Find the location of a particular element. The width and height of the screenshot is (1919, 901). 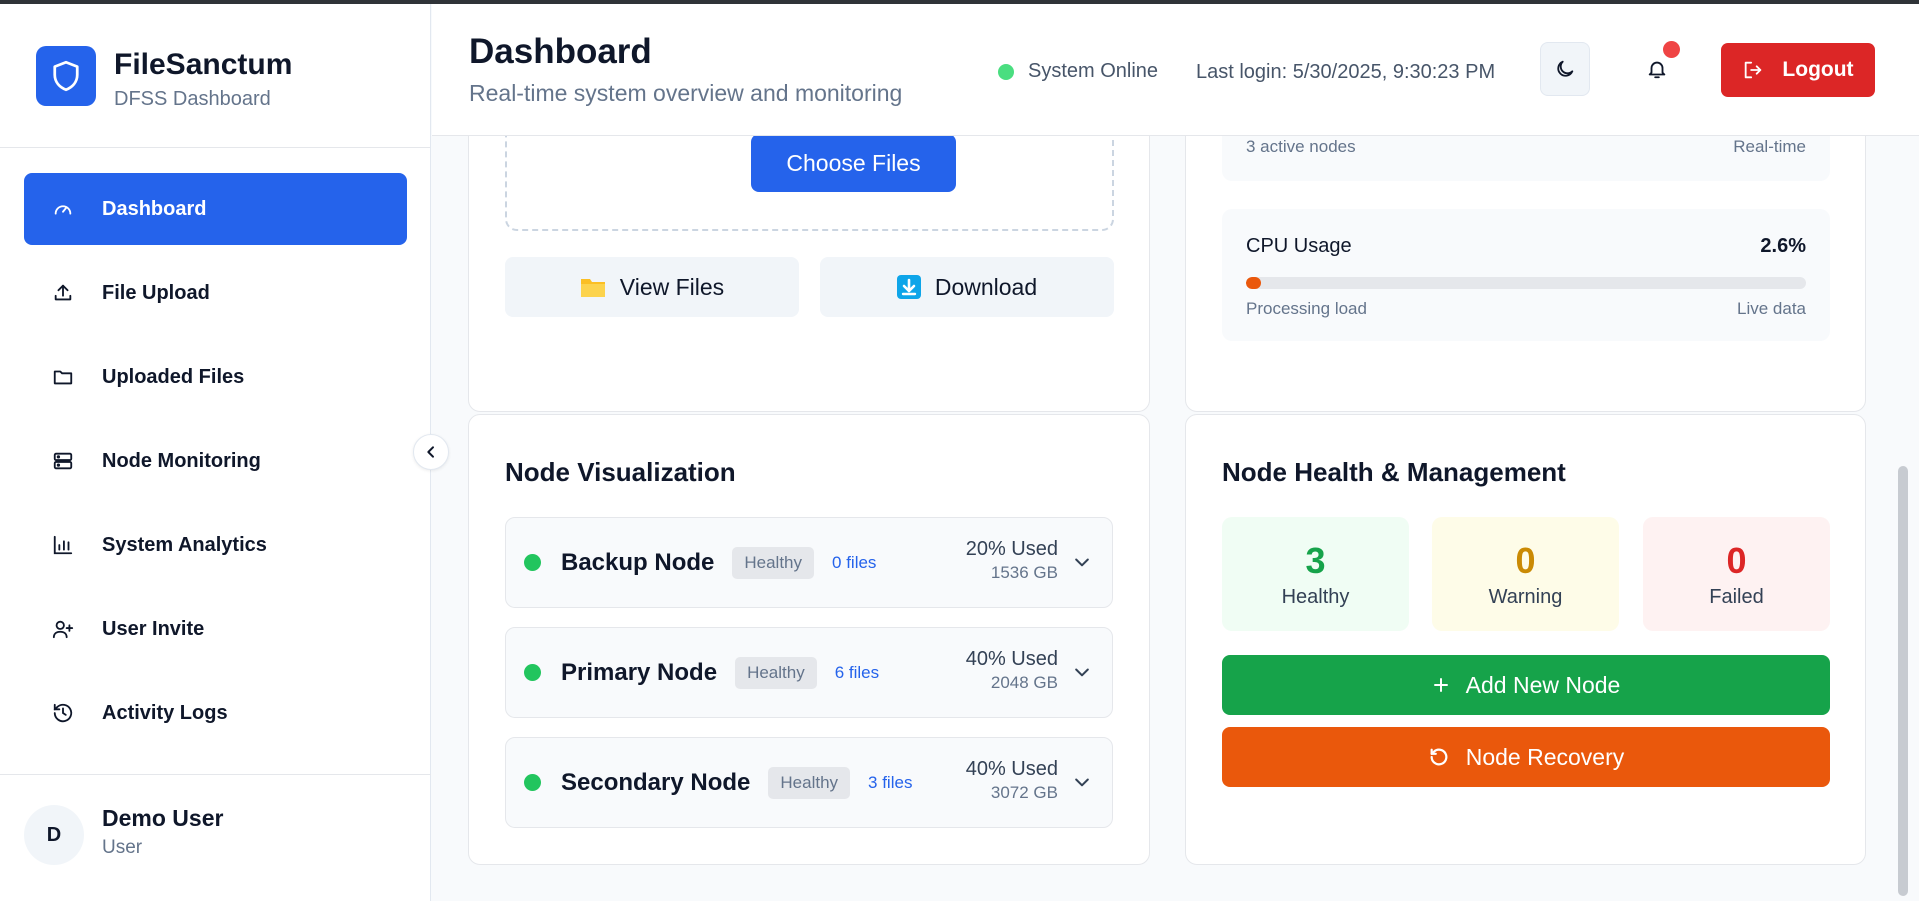

chevron-left-icon is located at coordinates (430, 452).